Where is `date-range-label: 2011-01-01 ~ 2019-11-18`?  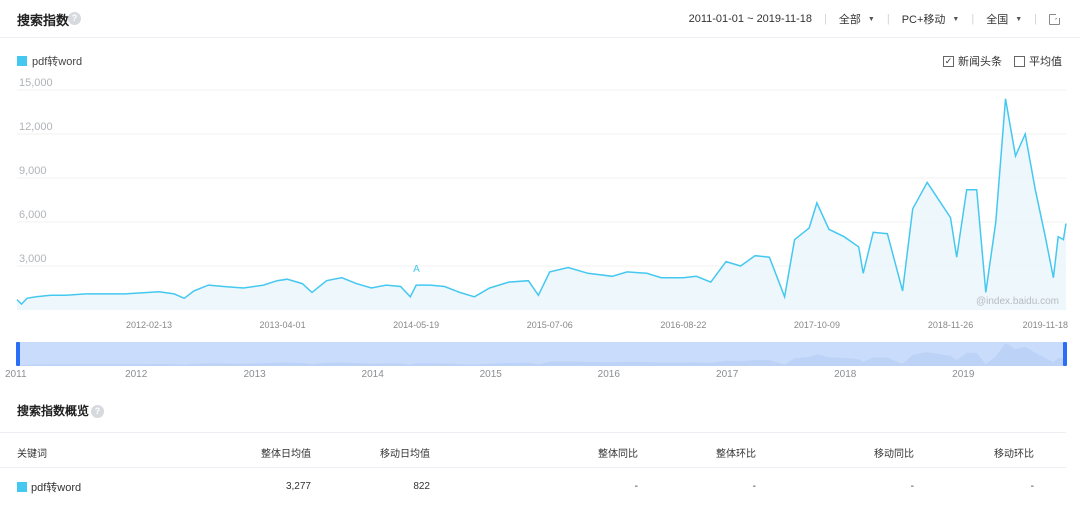 date-range-label: 2011-01-01 ~ 2019-11-18 is located at coordinates (750, 19).